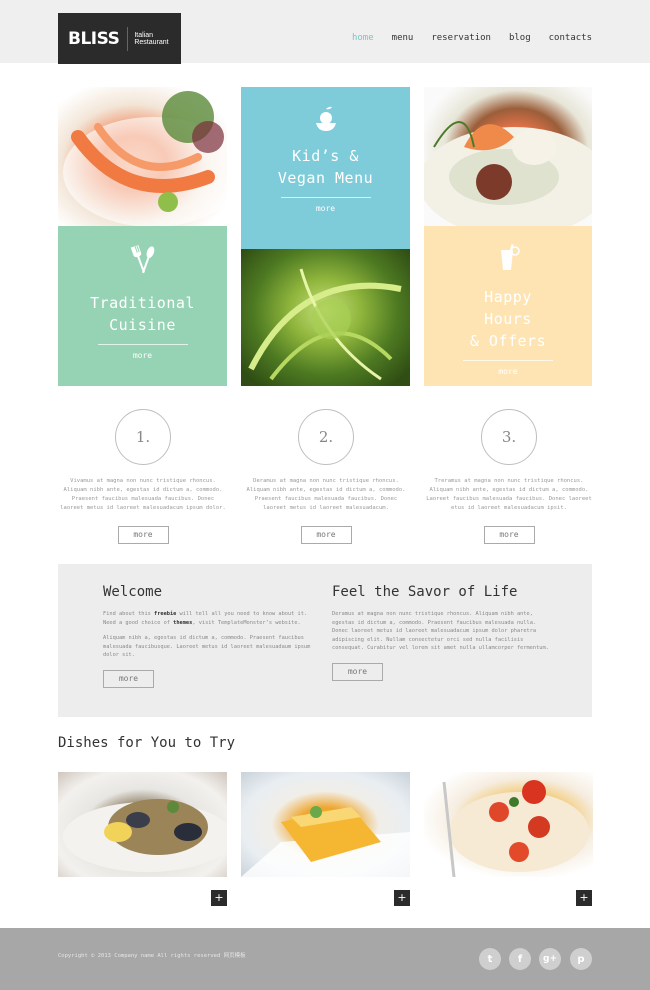  What do you see at coordinates (403, 38) in the screenshot?
I see `nav-menu: menu` at bounding box center [403, 38].